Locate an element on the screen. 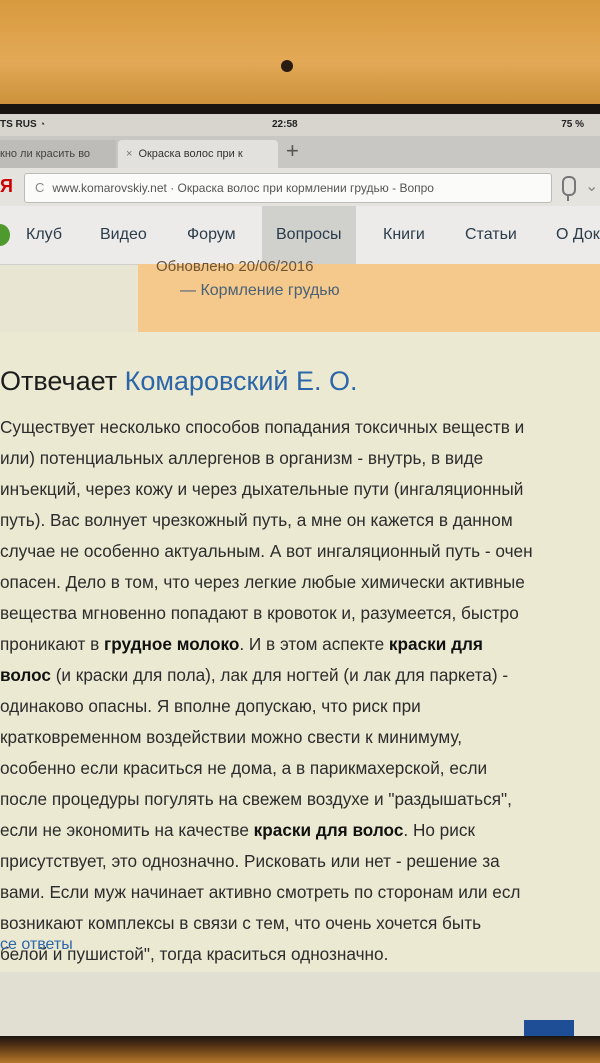  device-bezel-top is located at coordinates (300, 56).